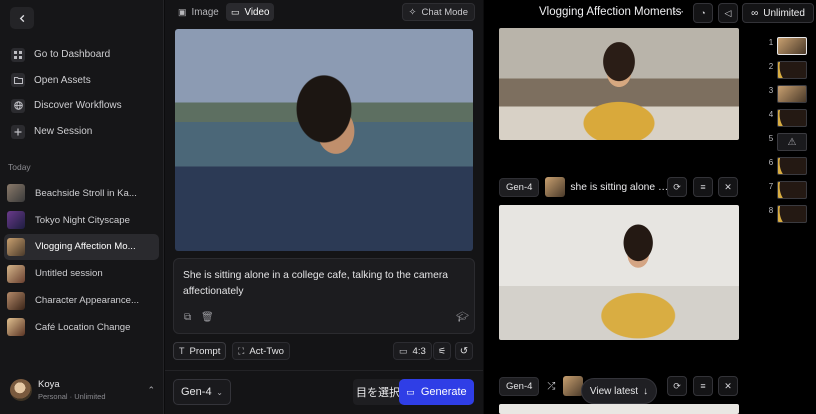 The height and width of the screenshot is (414, 816). I want to click on session-item: Café Location Change, so click(81, 327).